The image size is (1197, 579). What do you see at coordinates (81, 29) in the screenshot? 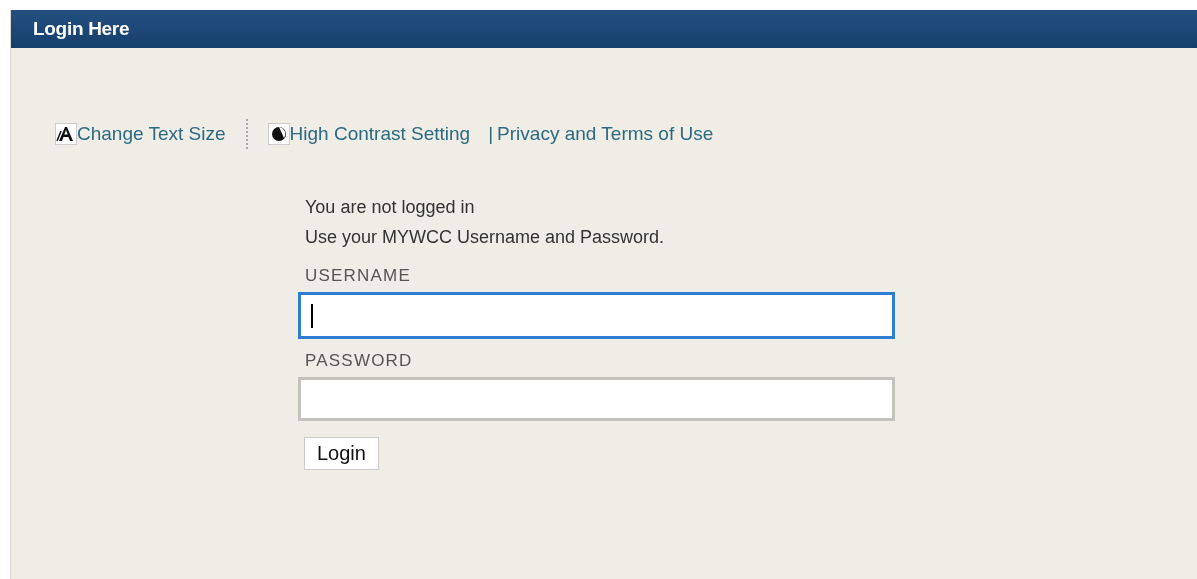
I see `panel-title: Login Here` at bounding box center [81, 29].